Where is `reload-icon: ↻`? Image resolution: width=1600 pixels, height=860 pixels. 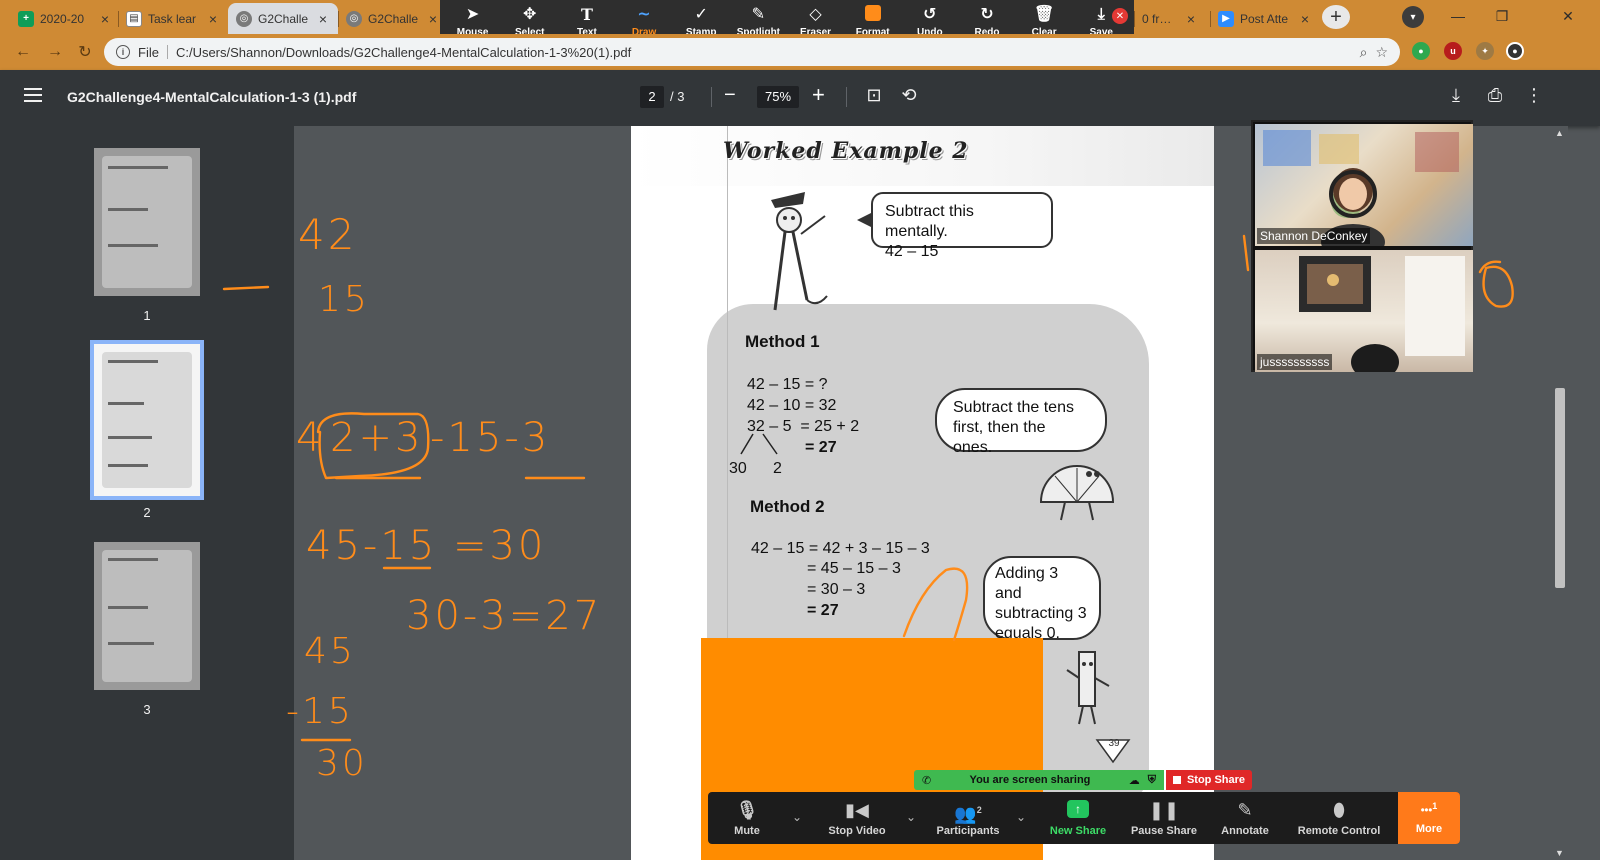 reload-icon: ↻ is located at coordinates (85, 52).